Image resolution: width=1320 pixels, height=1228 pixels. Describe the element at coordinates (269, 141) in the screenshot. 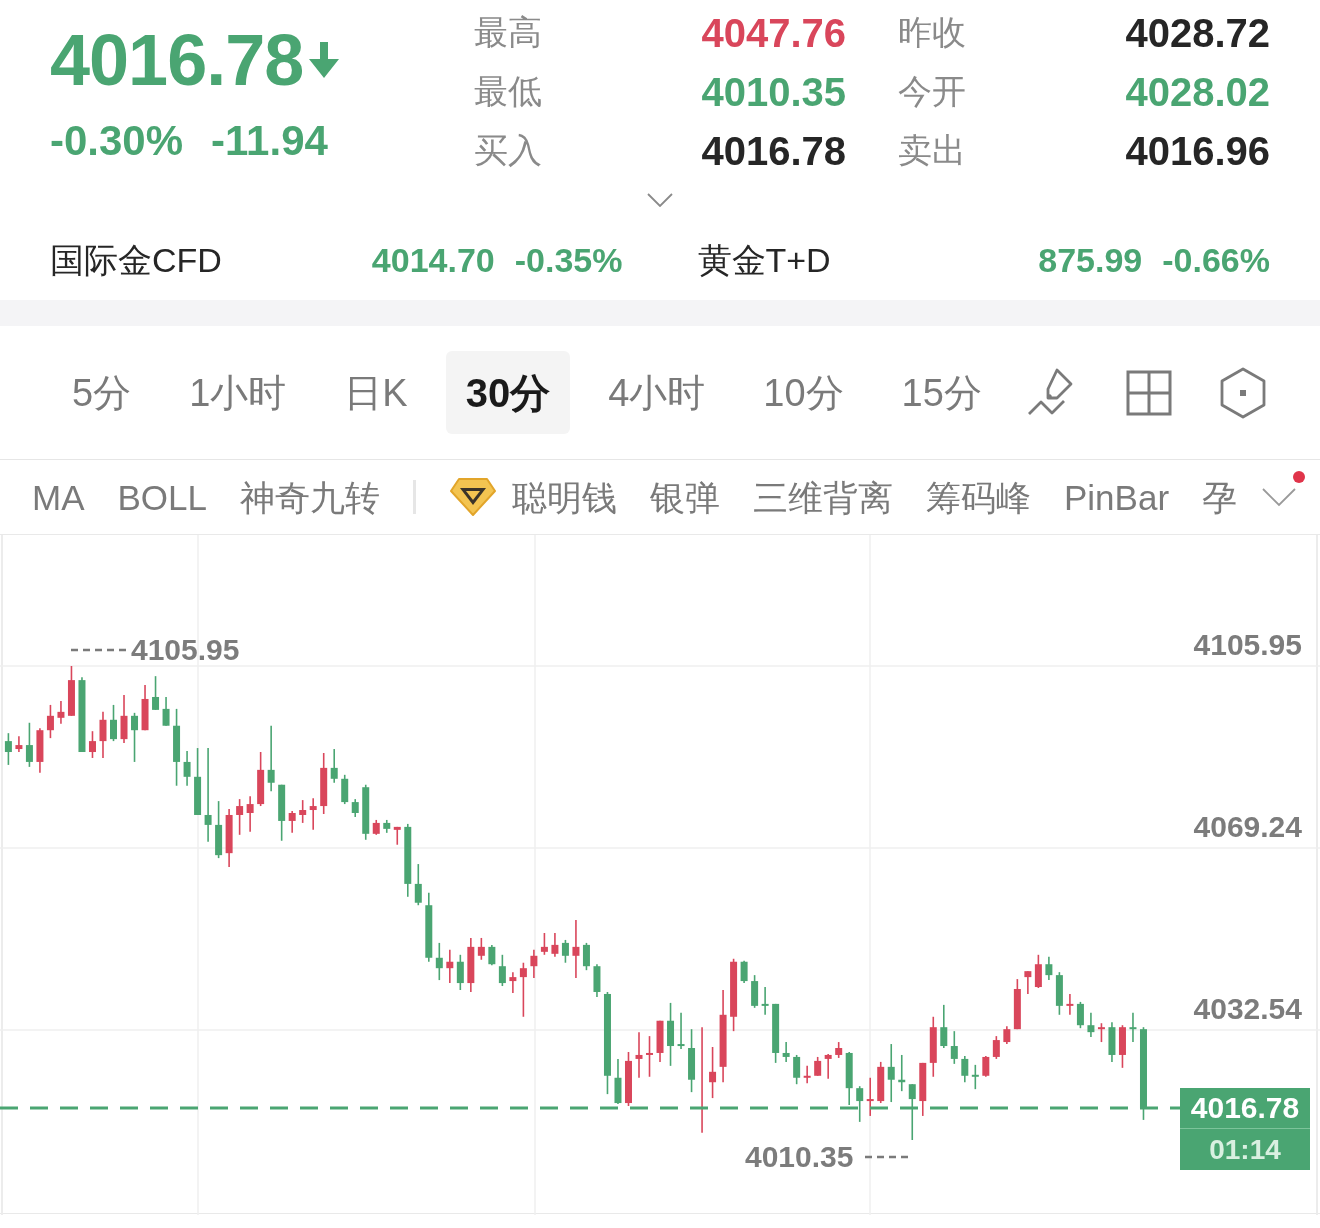

I see `change-amount: -11.94` at that location.